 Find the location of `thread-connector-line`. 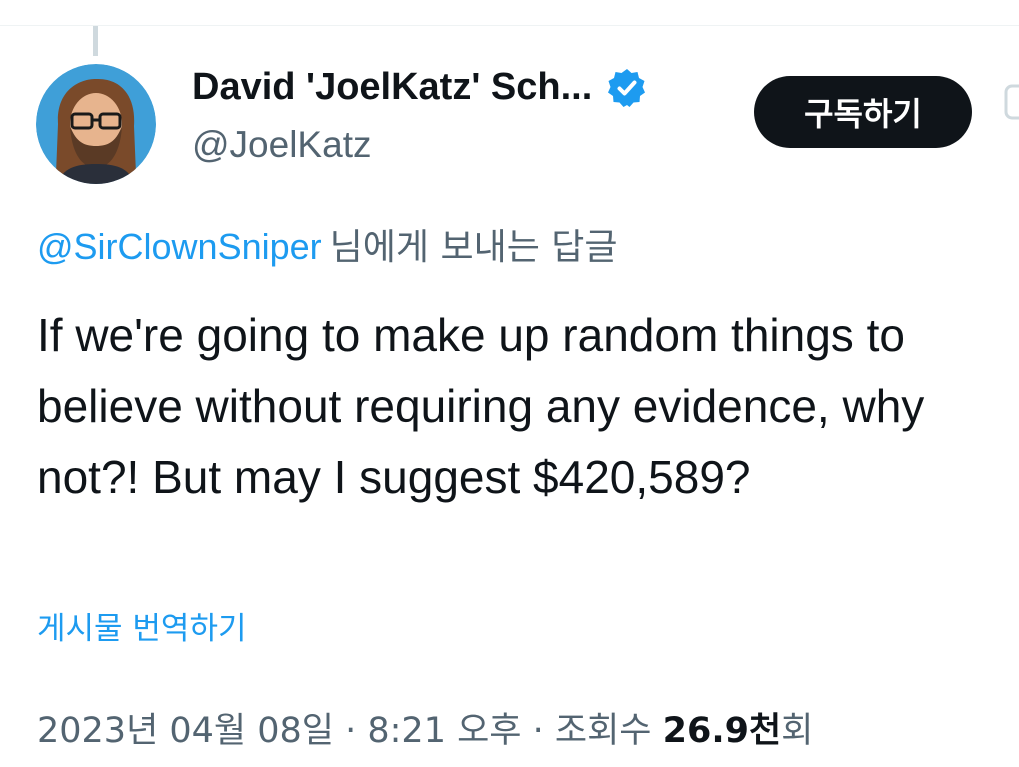

thread-connector-line is located at coordinates (95, 41).